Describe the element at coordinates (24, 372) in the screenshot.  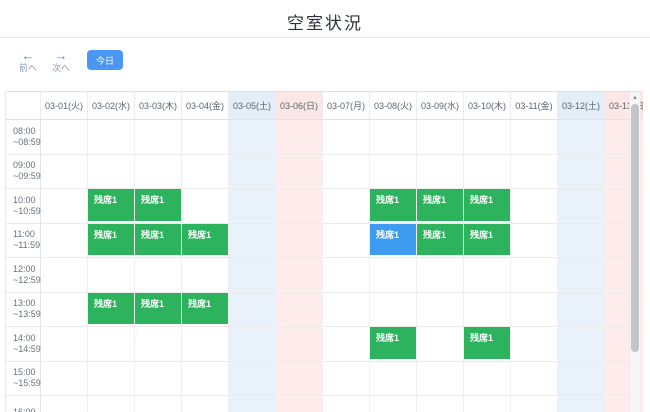
I see `time-start: 15:00` at that location.